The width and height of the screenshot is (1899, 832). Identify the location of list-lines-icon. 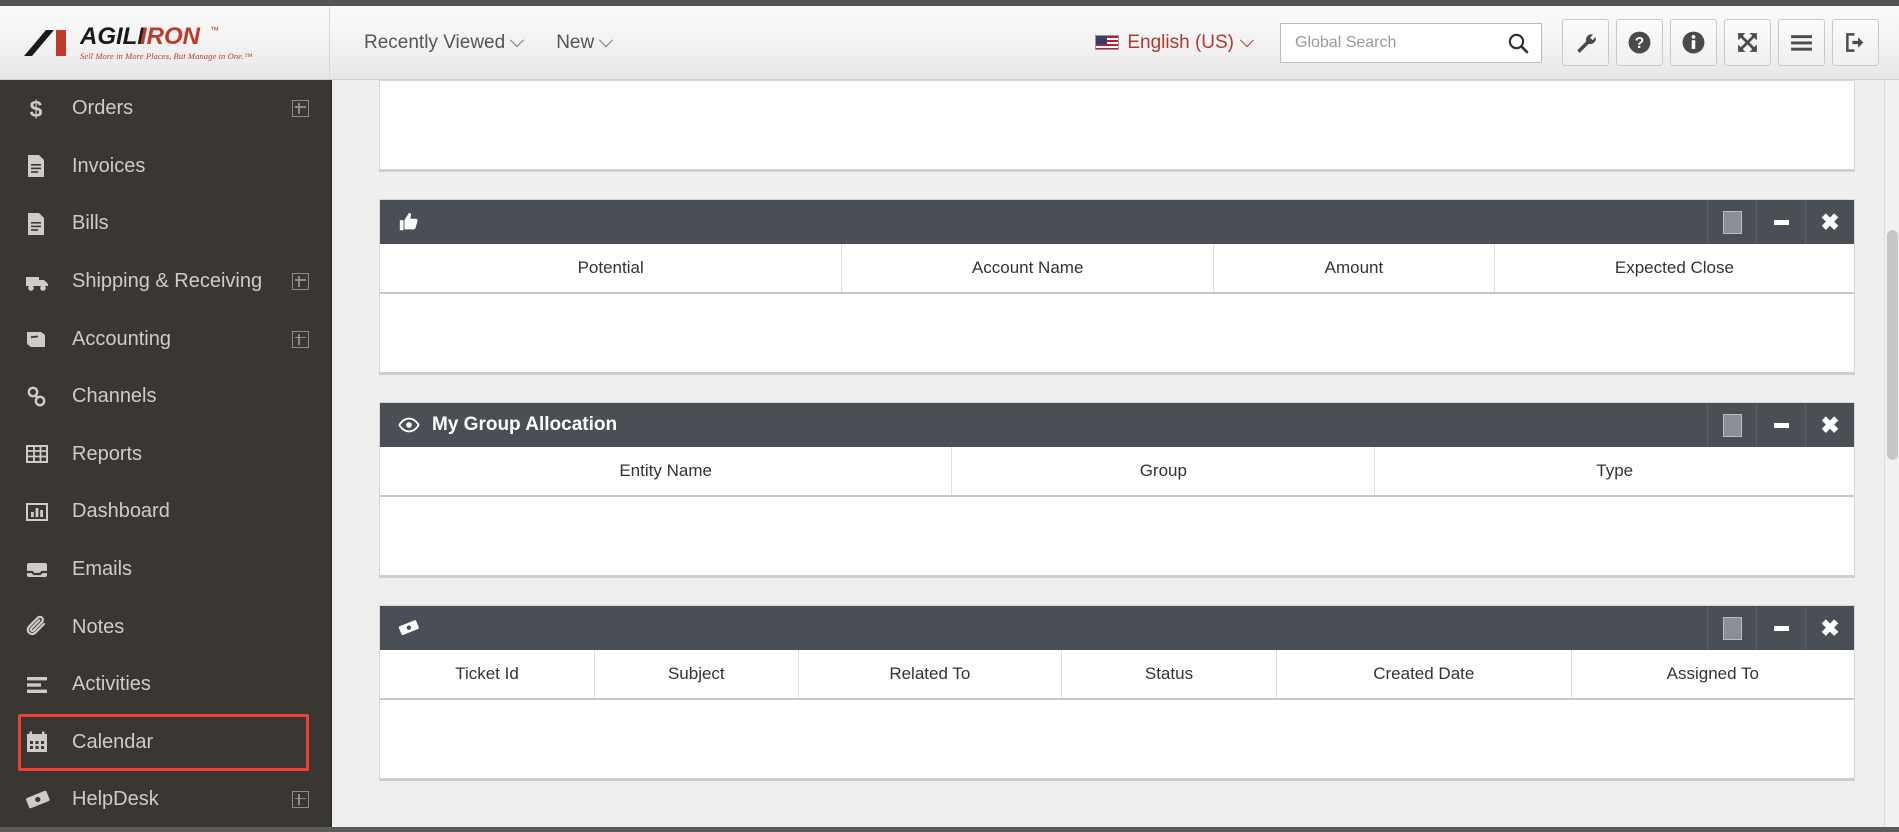
(41, 685).